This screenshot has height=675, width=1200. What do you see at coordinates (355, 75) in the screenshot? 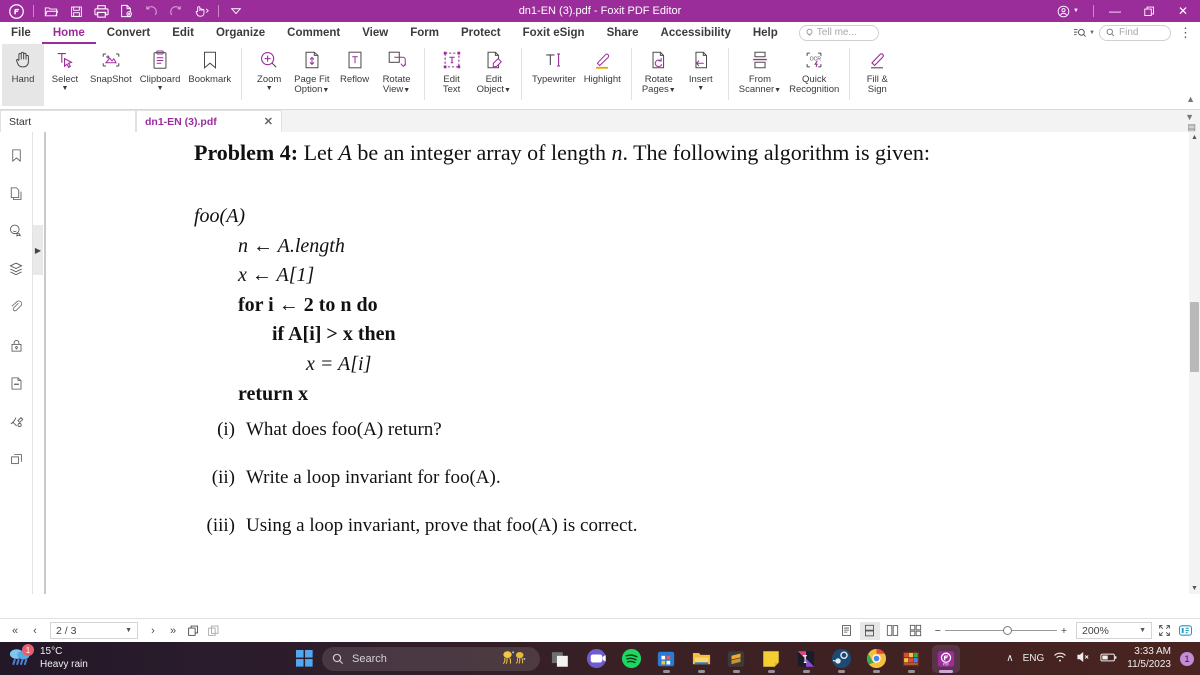
I see `reflow-button: Reflow` at bounding box center [355, 75].